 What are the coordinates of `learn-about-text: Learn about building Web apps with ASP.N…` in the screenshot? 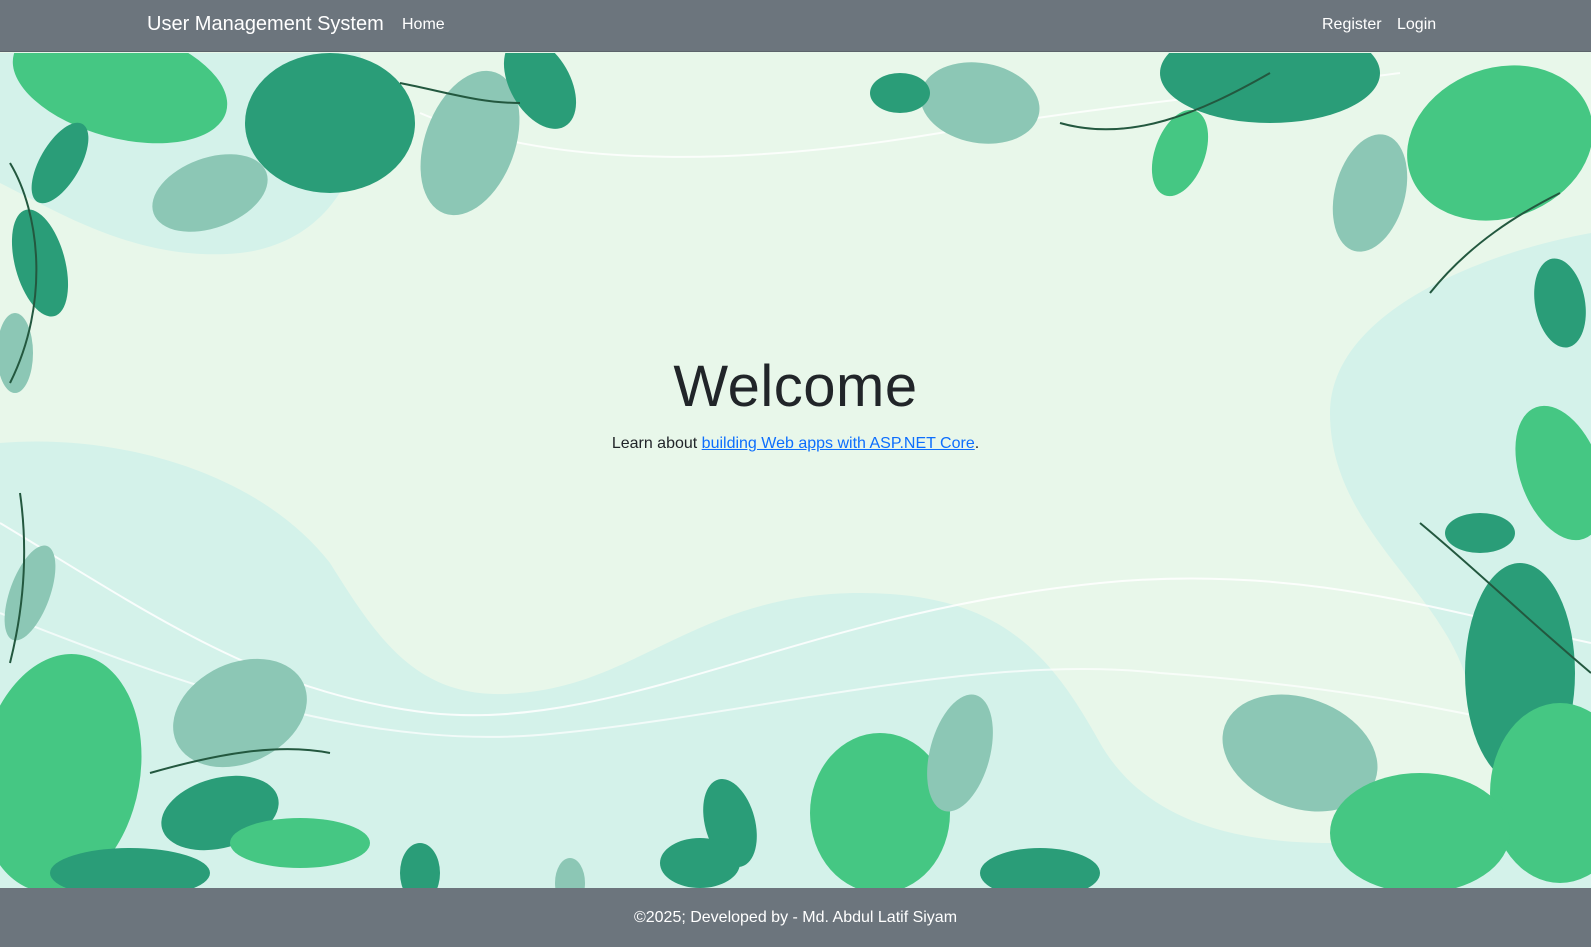 It's located at (795, 444).